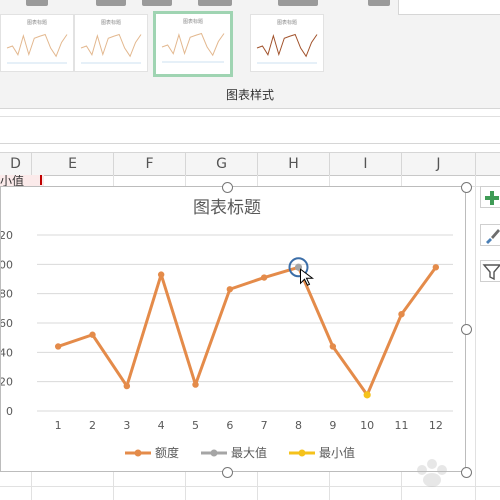 The image size is (500, 500). I want to click on x-tick-label: 10, so click(367, 425).